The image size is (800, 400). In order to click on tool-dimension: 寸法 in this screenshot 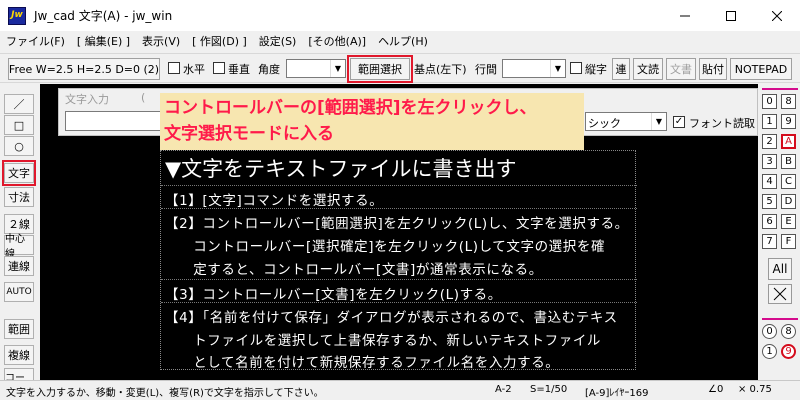, I will do `click(19, 197)`.